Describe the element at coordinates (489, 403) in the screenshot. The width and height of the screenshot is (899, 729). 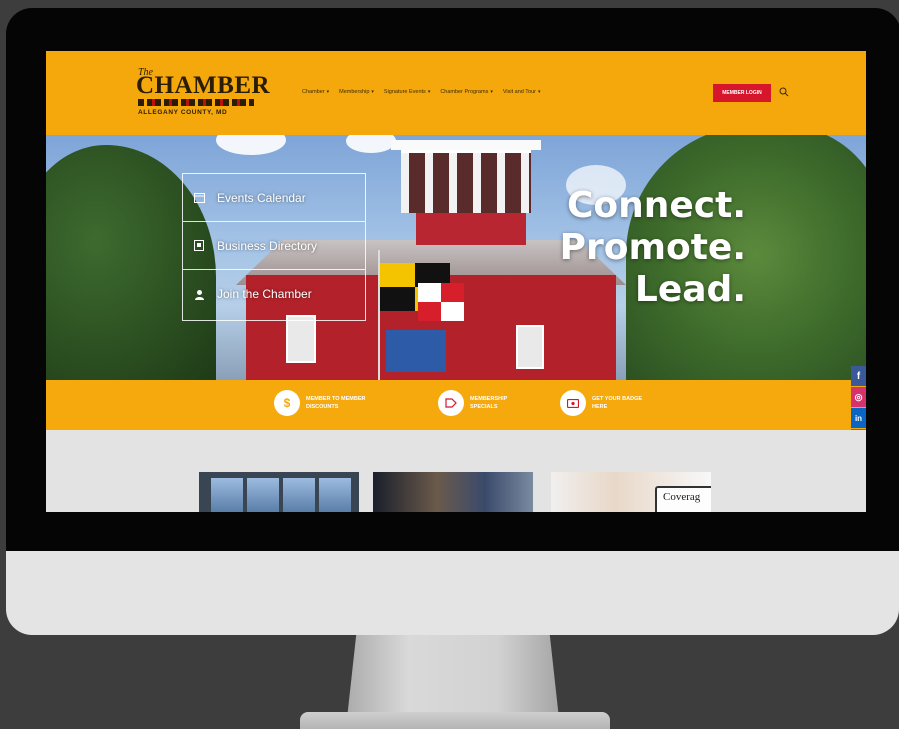
I see `feature-label: MEMBERSHIP SPECIALS` at that location.